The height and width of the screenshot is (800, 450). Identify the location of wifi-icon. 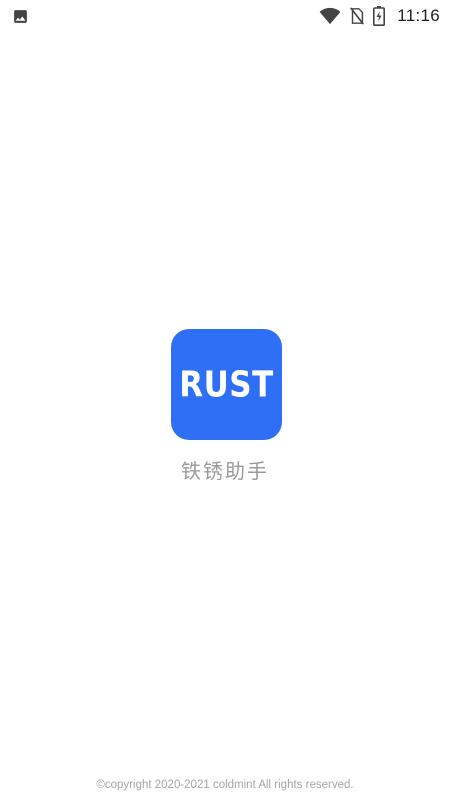
(330, 16).